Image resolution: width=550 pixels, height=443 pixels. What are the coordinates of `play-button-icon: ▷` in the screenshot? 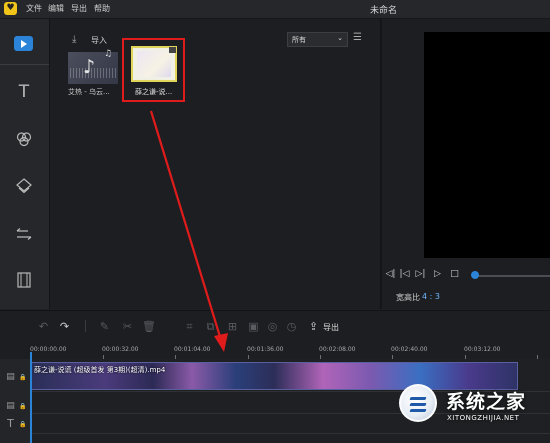 It's located at (437, 274).